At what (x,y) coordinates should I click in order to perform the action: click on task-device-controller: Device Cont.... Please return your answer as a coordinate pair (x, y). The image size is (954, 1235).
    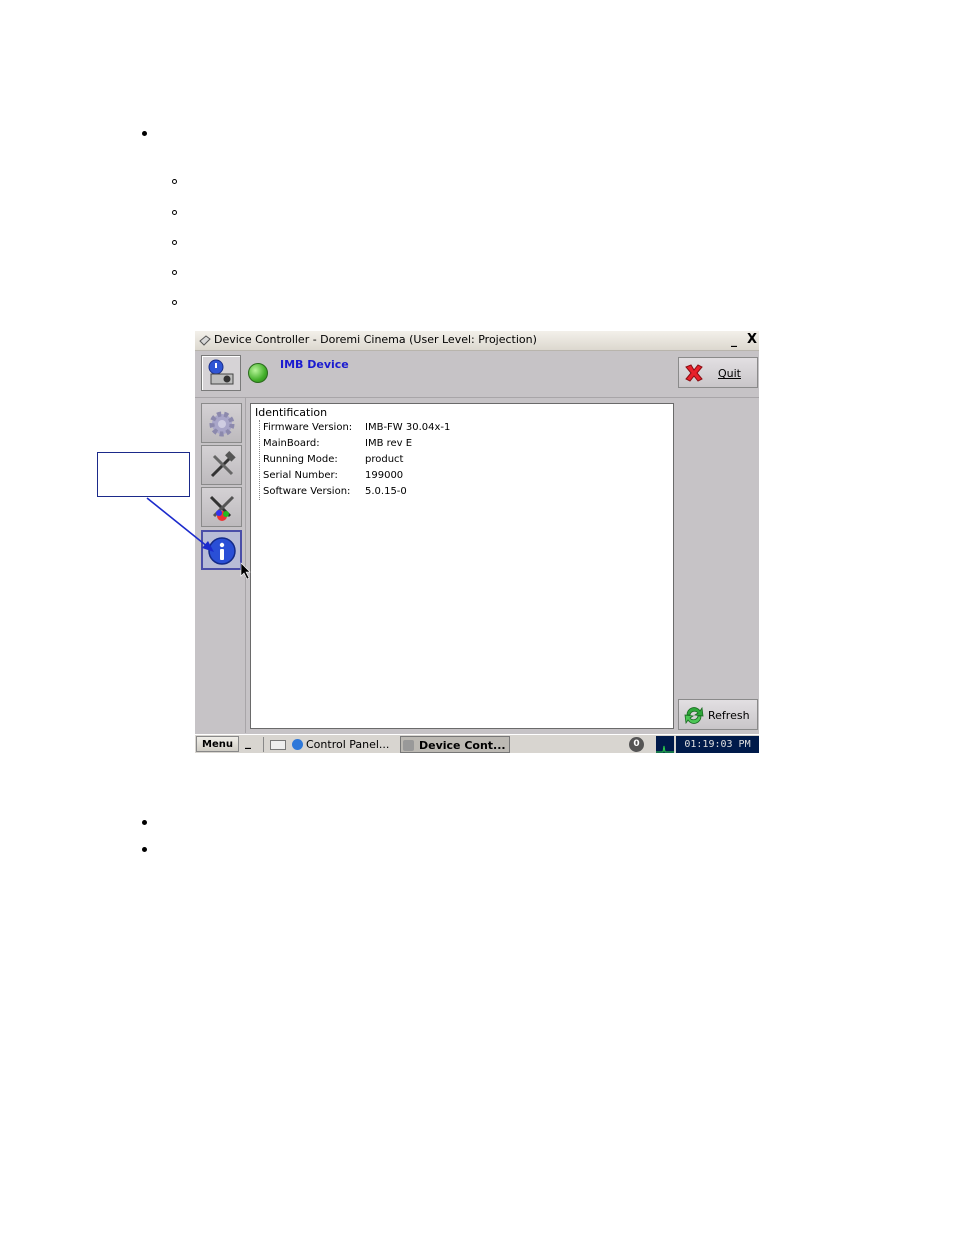
    Looking at the image, I should click on (455, 744).